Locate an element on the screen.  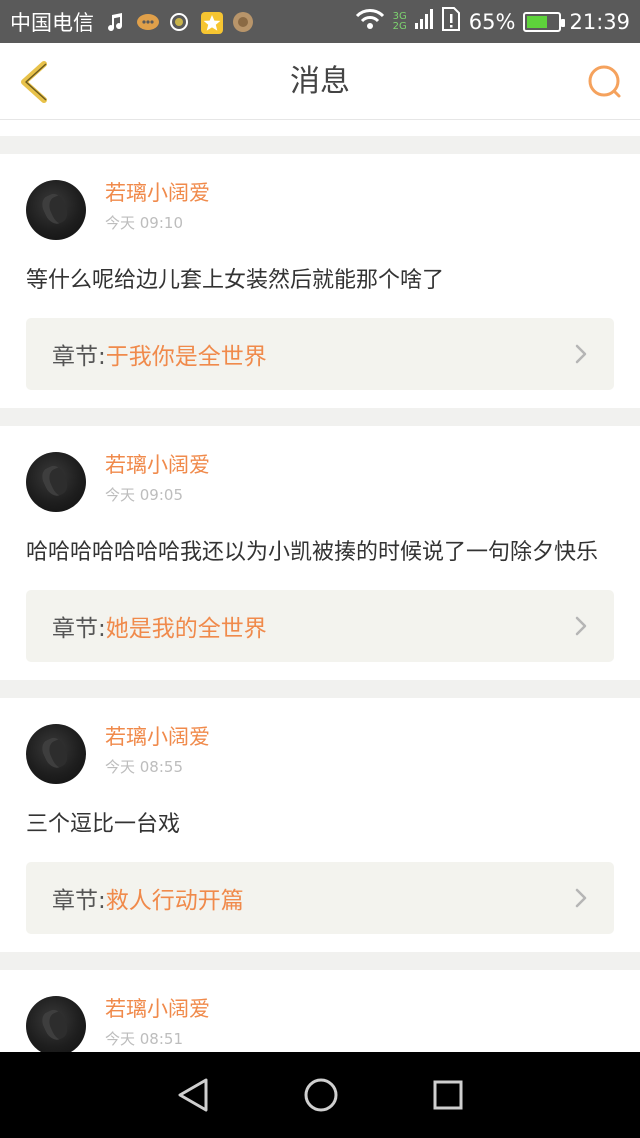
coin-icon is located at coordinates (243, 22).